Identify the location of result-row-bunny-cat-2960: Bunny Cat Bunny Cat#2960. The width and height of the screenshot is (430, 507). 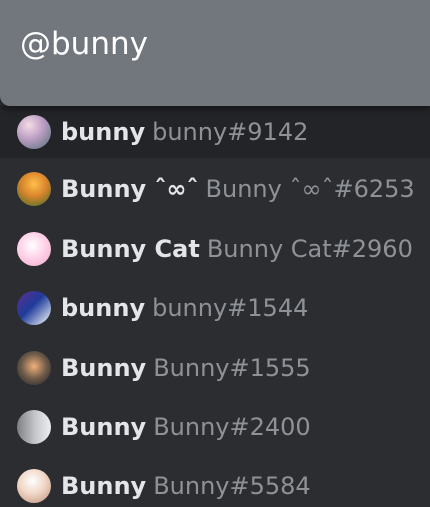
(215, 249).